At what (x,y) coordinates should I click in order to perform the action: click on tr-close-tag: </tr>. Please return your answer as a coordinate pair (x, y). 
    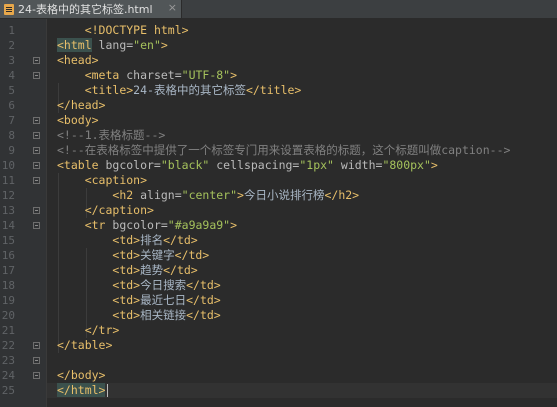
    Looking at the image, I should click on (102, 330).